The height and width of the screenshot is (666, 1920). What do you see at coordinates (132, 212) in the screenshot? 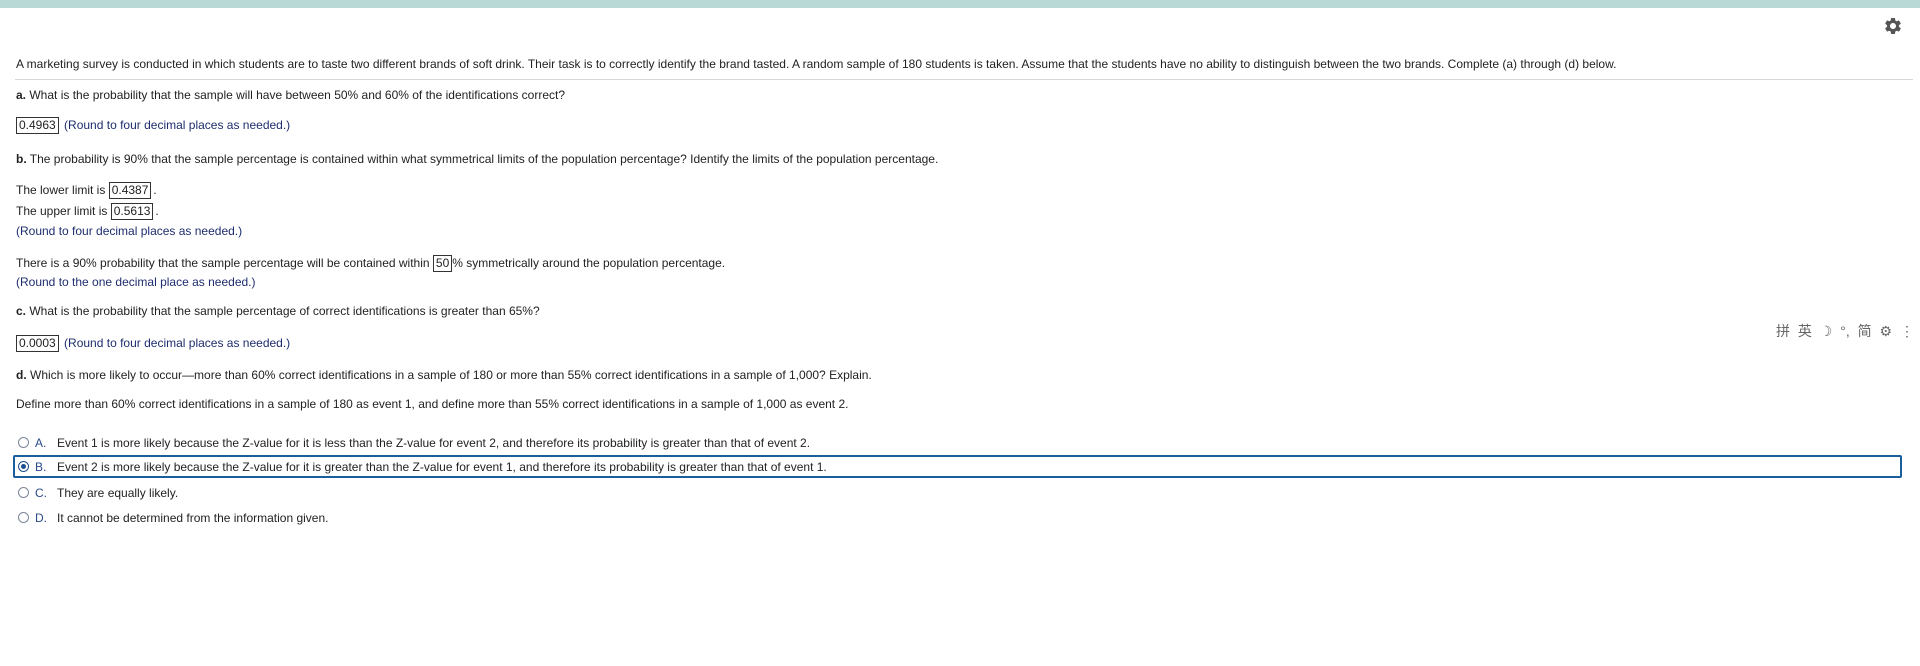
I see `upper-limit-answer-box: 0.5613` at bounding box center [132, 212].